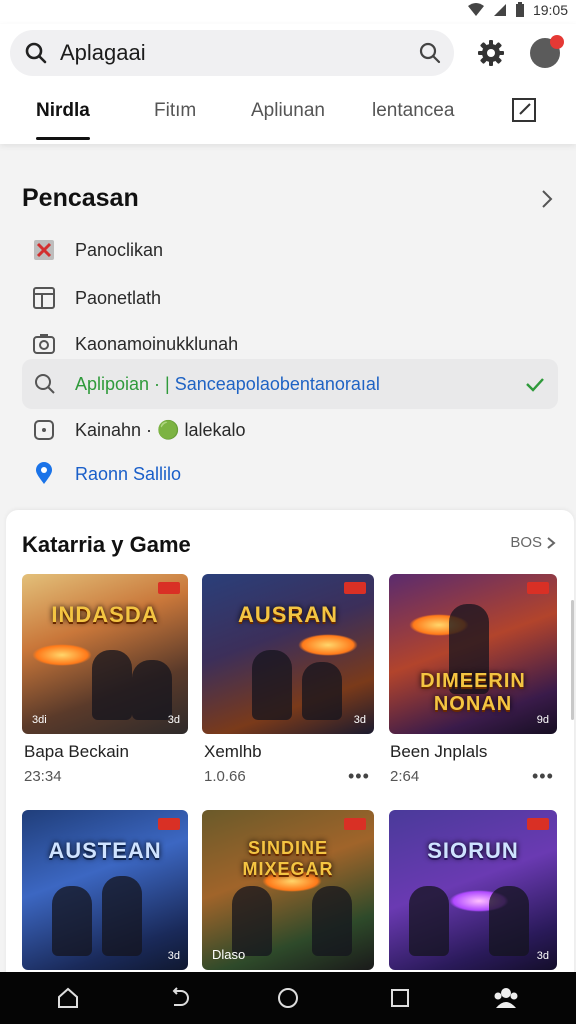 Image resolution: width=576 pixels, height=1024 pixels. I want to click on list-item-label: Kainahn · 🟢 lalekalo, so click(160, 429).